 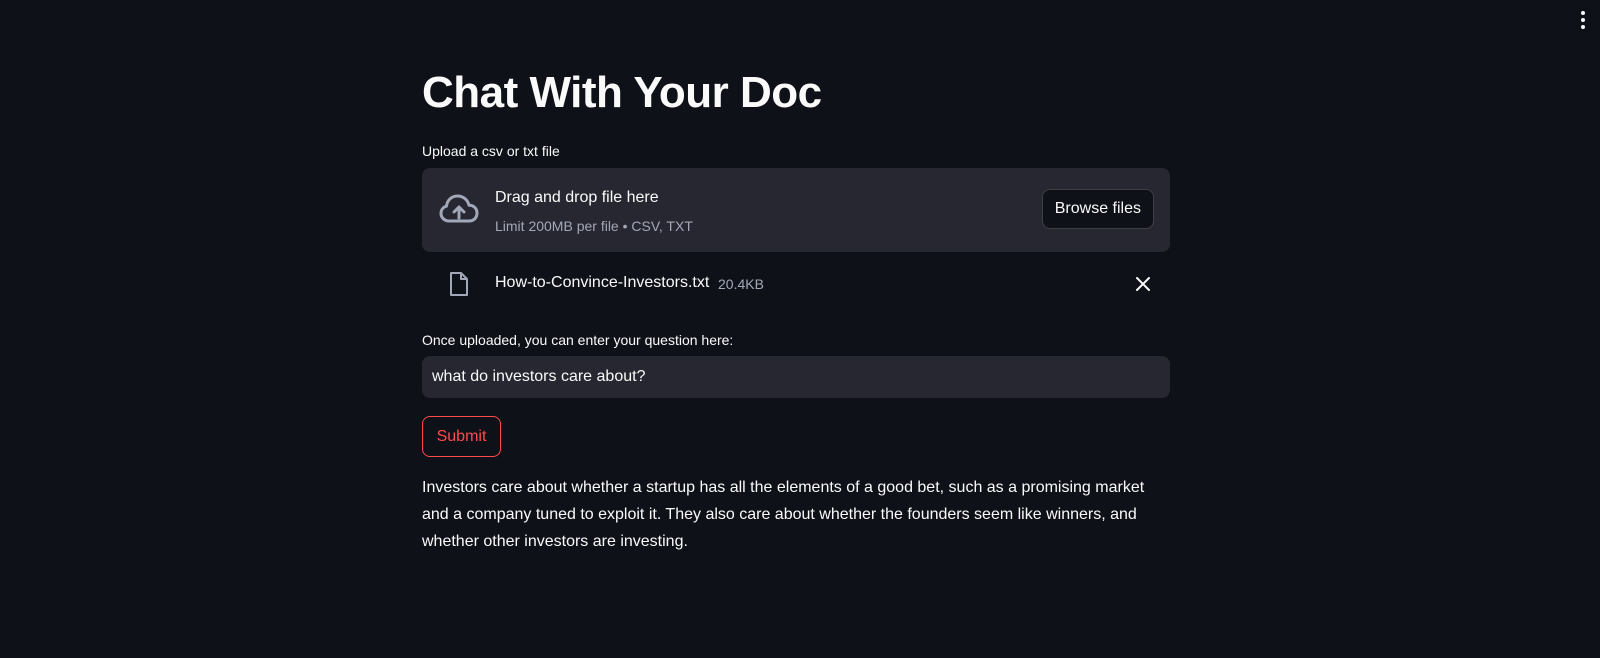 What do you see at coordinates (594, 226) in the screenshot?
I see `dropzone-limit: Limit 200MB per file • CSV, TXT` at bounding box center [594, 226].